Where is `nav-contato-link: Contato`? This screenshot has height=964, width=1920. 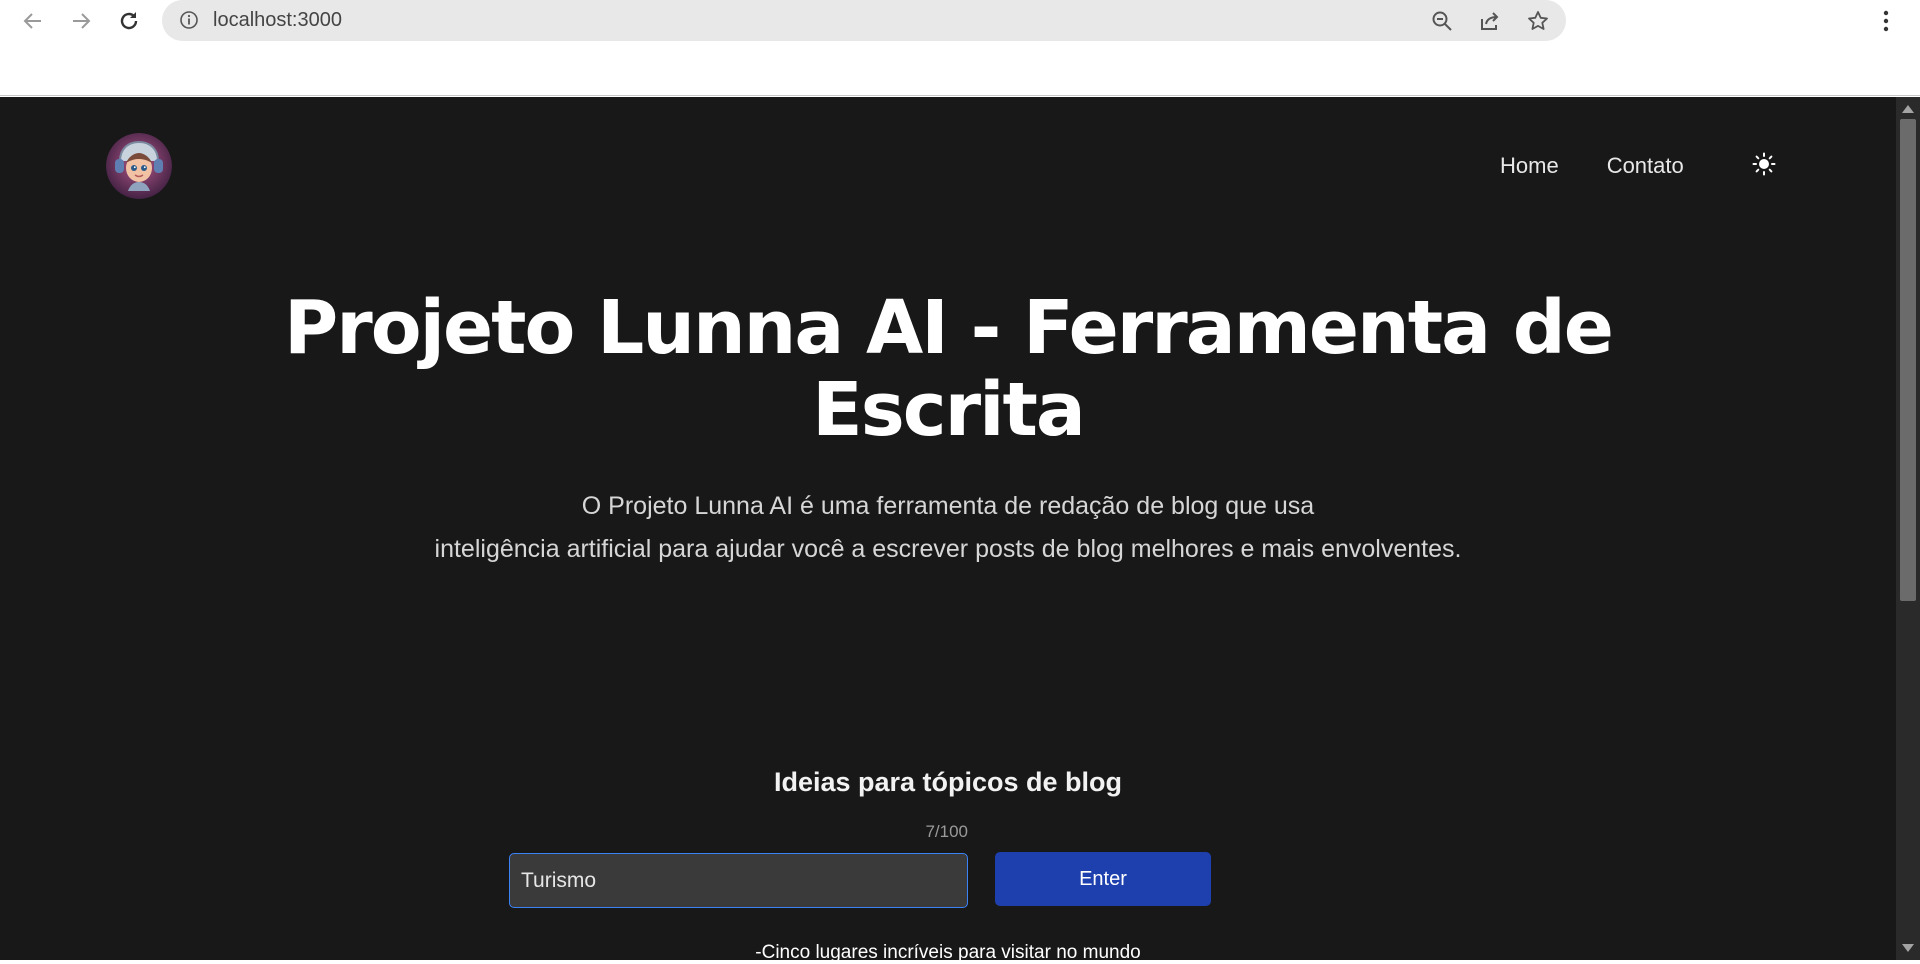 nav-contato-link: Contato is located at coordinates (1645, 166).